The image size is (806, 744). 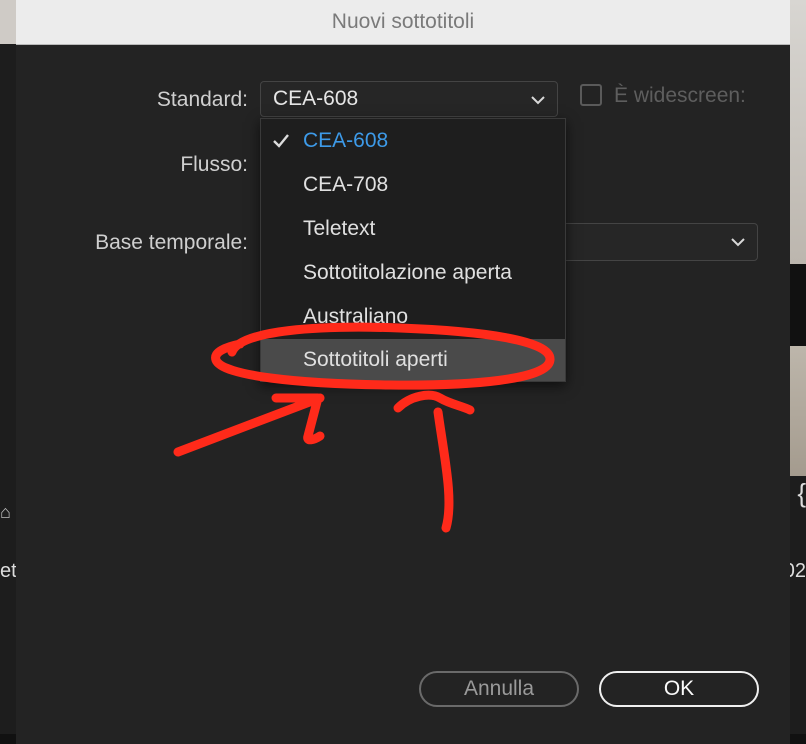 I want to click on menu-item-label: CEA-608, so click(x=346, y=140).